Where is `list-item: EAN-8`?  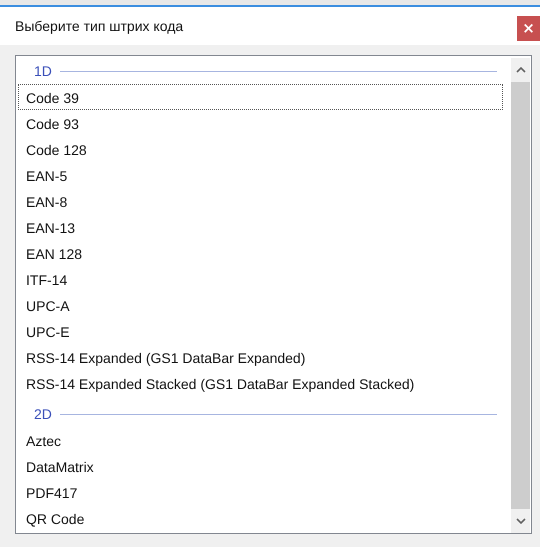 list-item: EAN-8 is located at coordinates (260, 201).